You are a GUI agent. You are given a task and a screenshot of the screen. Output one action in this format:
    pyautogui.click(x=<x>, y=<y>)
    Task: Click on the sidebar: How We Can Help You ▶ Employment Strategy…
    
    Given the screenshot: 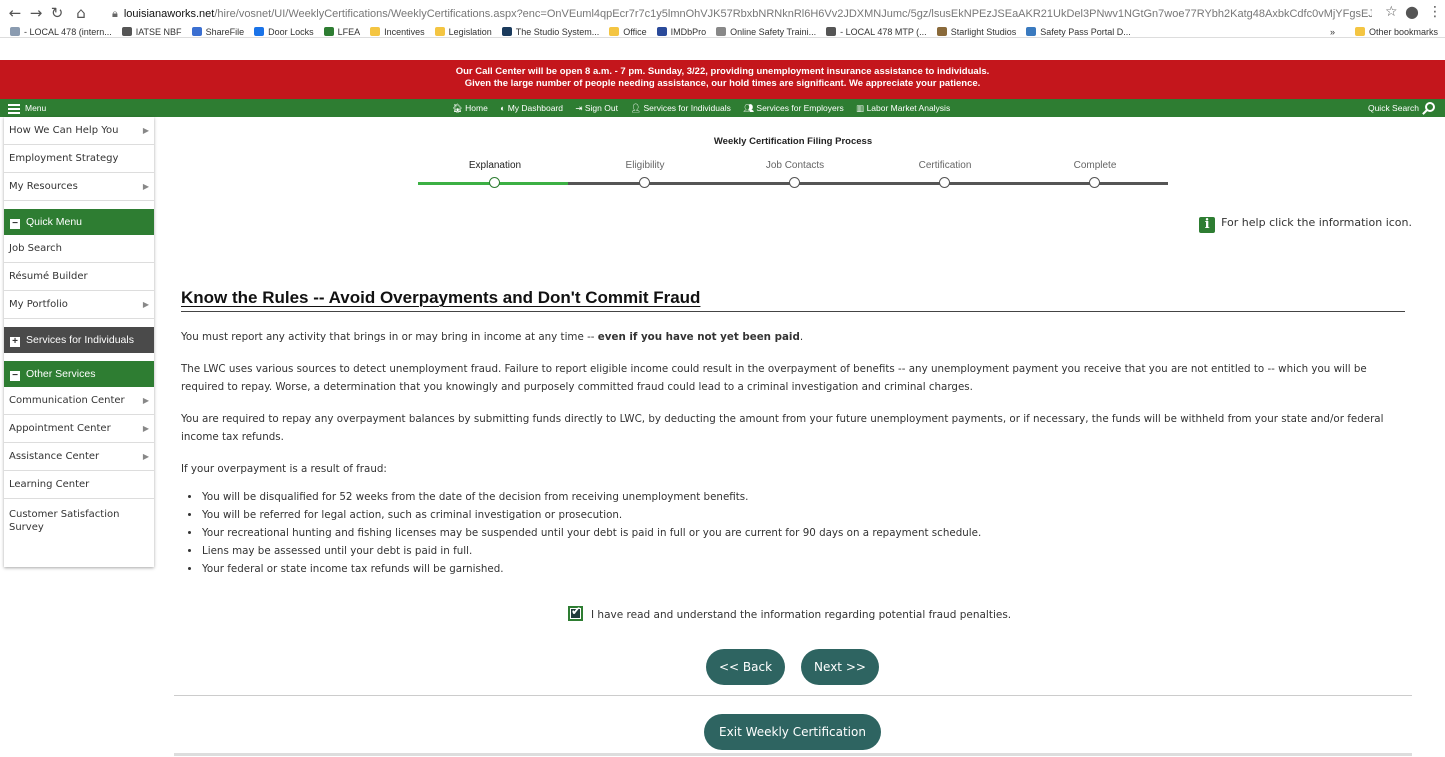 What is the action you would take?
    pyautogui.click(x=79, y=342)
    